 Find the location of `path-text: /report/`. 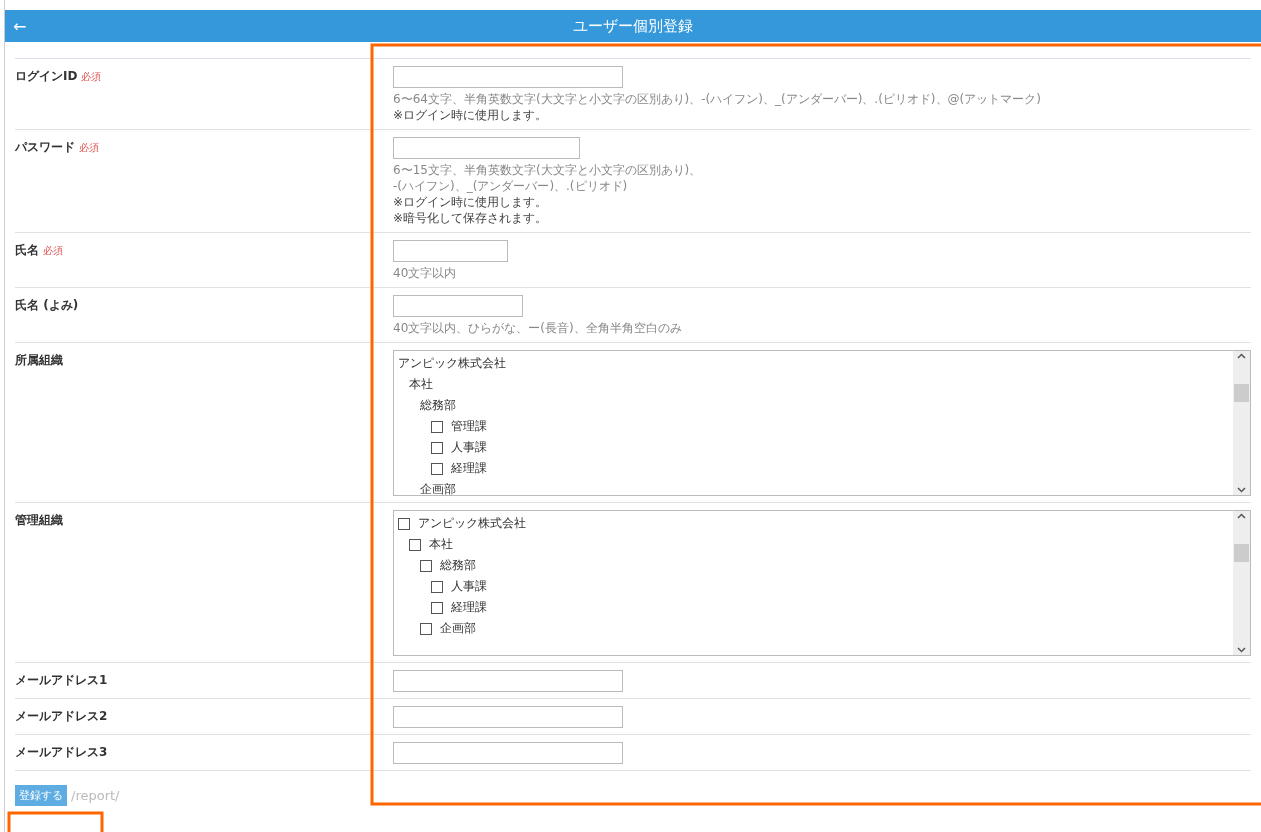

path-text: /report/ is located at coordinates (95, 795).